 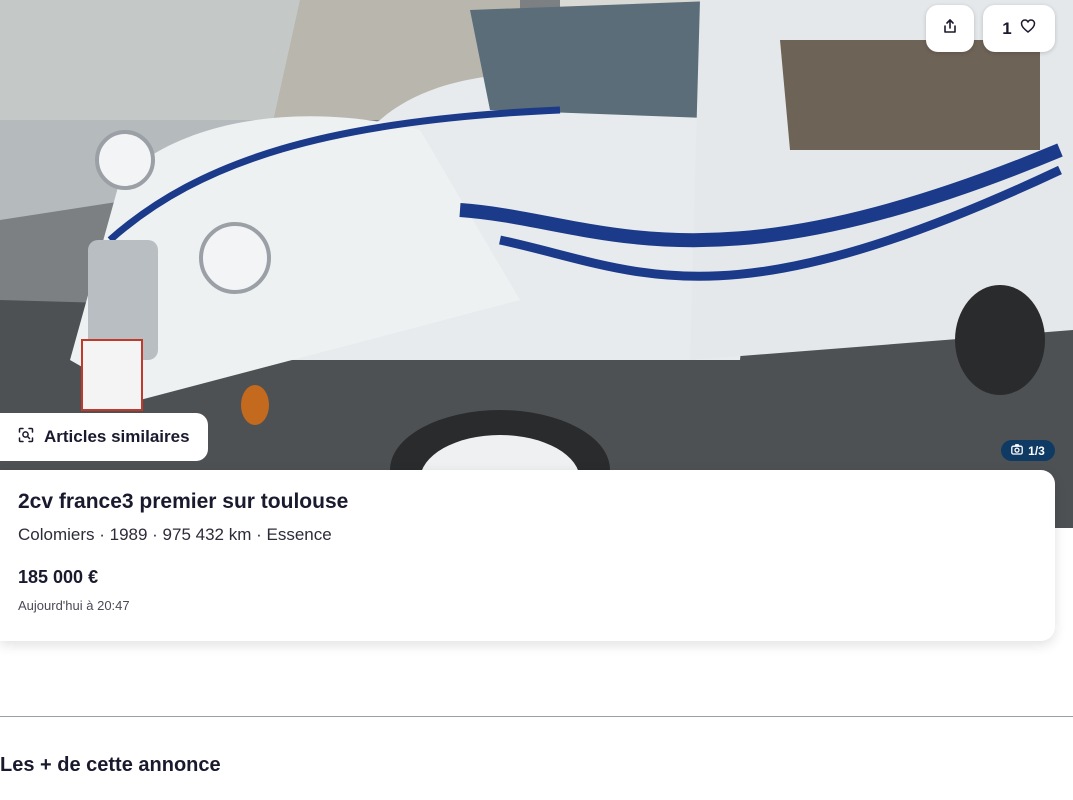 I want to click on section-divider, so click(x=536, y=716).